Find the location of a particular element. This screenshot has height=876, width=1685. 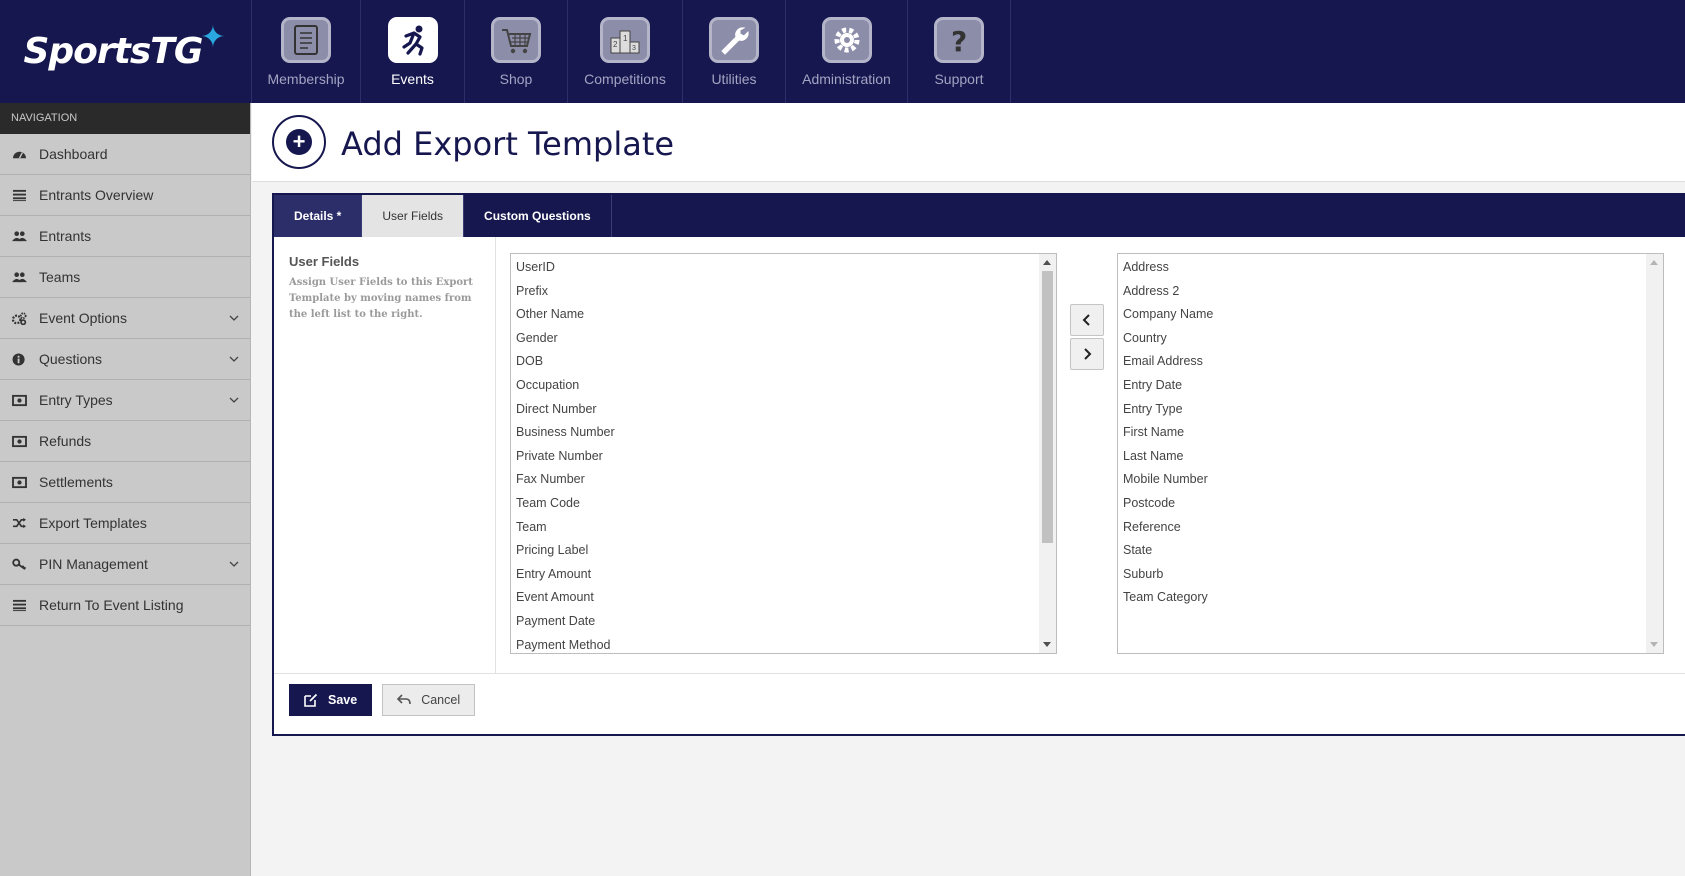

logo: SportsTG ✦ is located at coordinates (125, 51).